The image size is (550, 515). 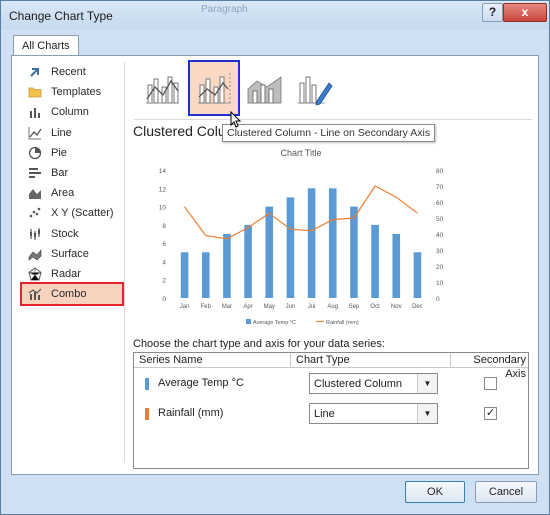 What do you see at coordinates (224, 9) in the screenshot?
I see `background-ribbon-text: Paragraph` at bounding box center [224, 9].